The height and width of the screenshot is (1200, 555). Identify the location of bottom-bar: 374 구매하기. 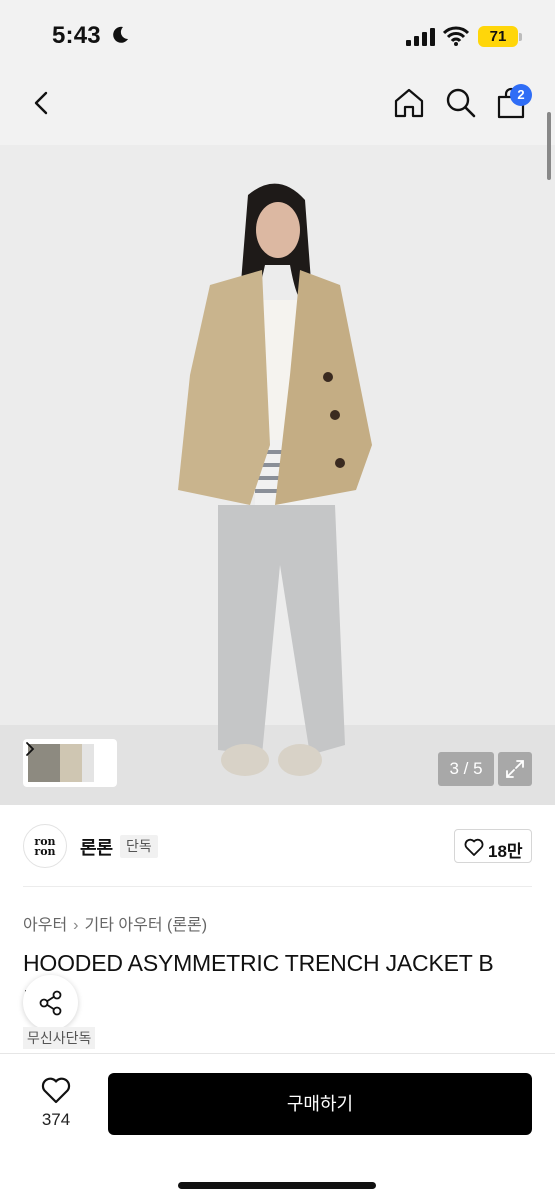
(277, 1126).